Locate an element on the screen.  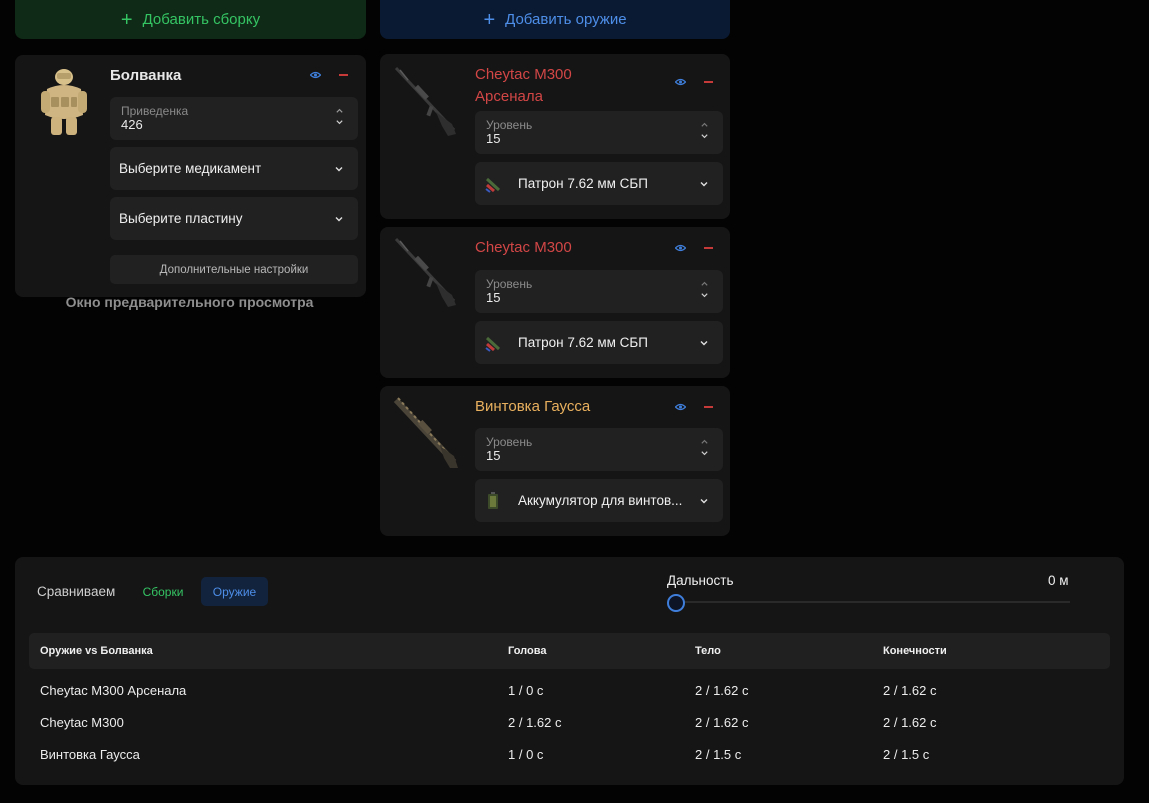
advanced-settings-button: Дополнительные настройки is located at coordinates (234, 269).